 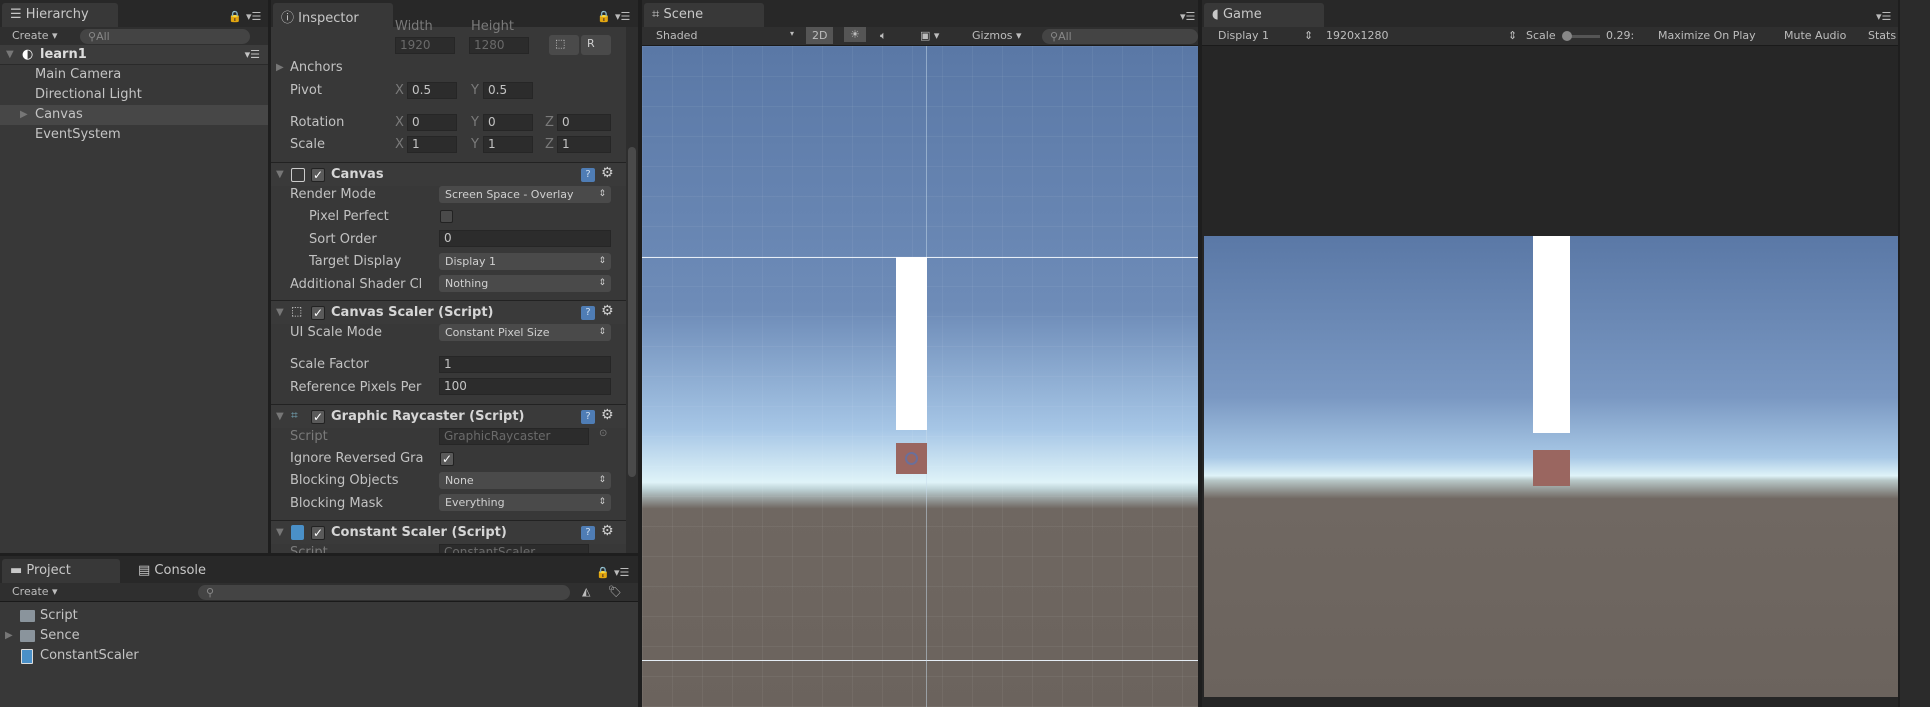 I want to click on scale-x-field: 1, so click(x=432, y=144).